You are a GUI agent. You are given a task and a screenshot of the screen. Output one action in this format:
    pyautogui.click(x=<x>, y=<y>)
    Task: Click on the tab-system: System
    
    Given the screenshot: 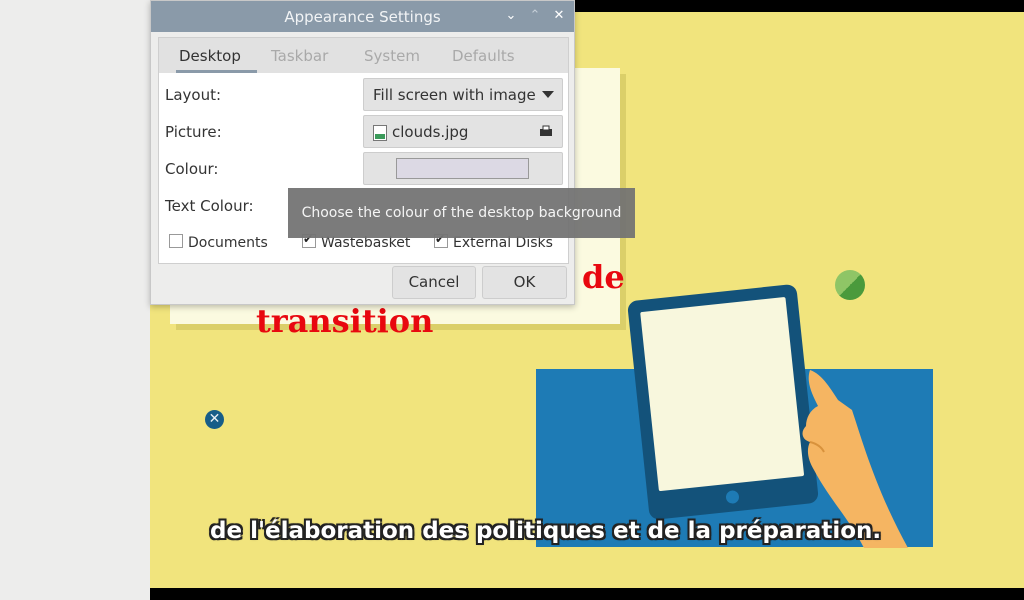 What is the action you would take?
    pyautogui.click(x=392, y=56)
    